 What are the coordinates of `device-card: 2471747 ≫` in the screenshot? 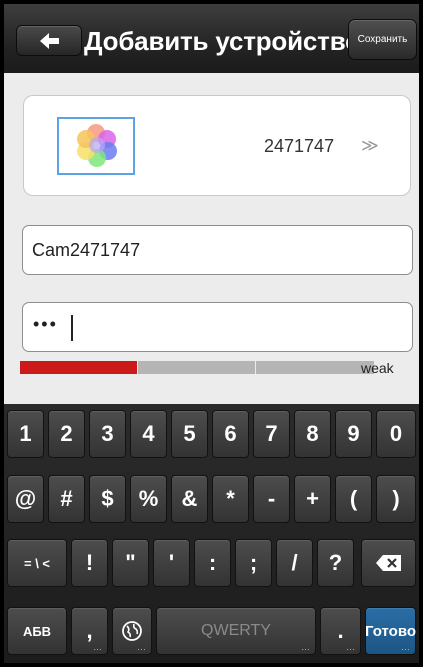 It's located at (217, 145).